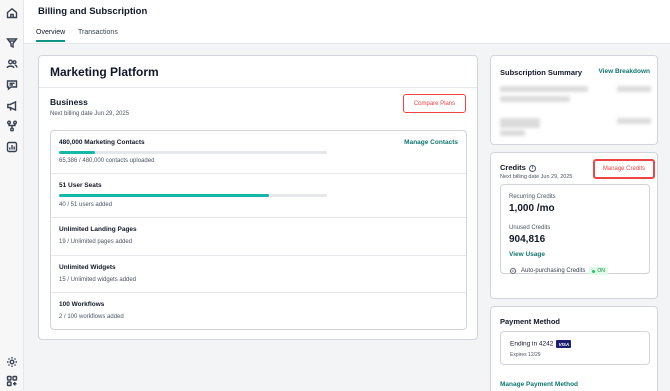 The height and width of the screenshot is (391, 670). Describe the element at coordinates (513, 167) in the screenshot. I see `credits-title: Credits` at that location.